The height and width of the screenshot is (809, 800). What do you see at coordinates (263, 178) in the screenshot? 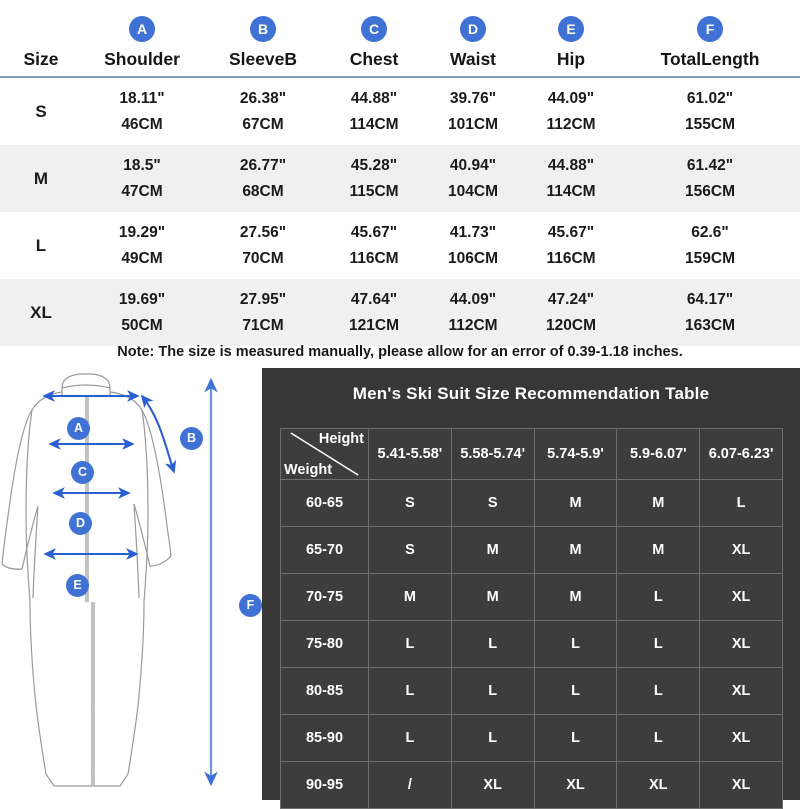
I see `cell-sleeve: 26.77" 68CM` at bounding box center [263, 178].